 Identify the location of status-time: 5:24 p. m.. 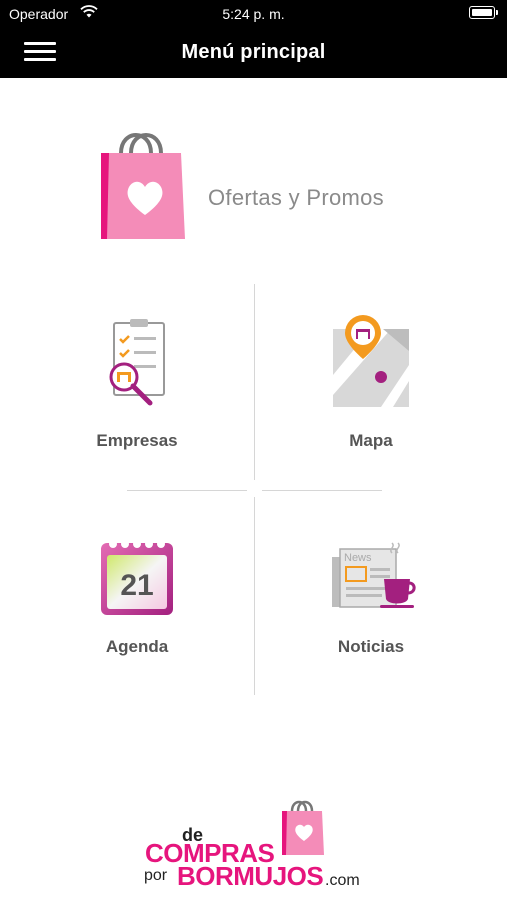
(253, 14).